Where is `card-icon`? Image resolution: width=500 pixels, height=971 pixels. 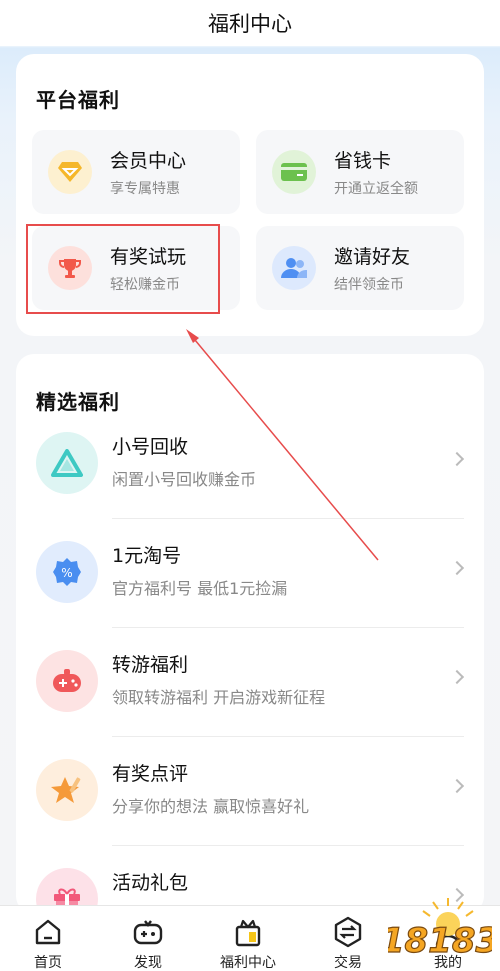
card-icon is located at coordinates (294, 172).